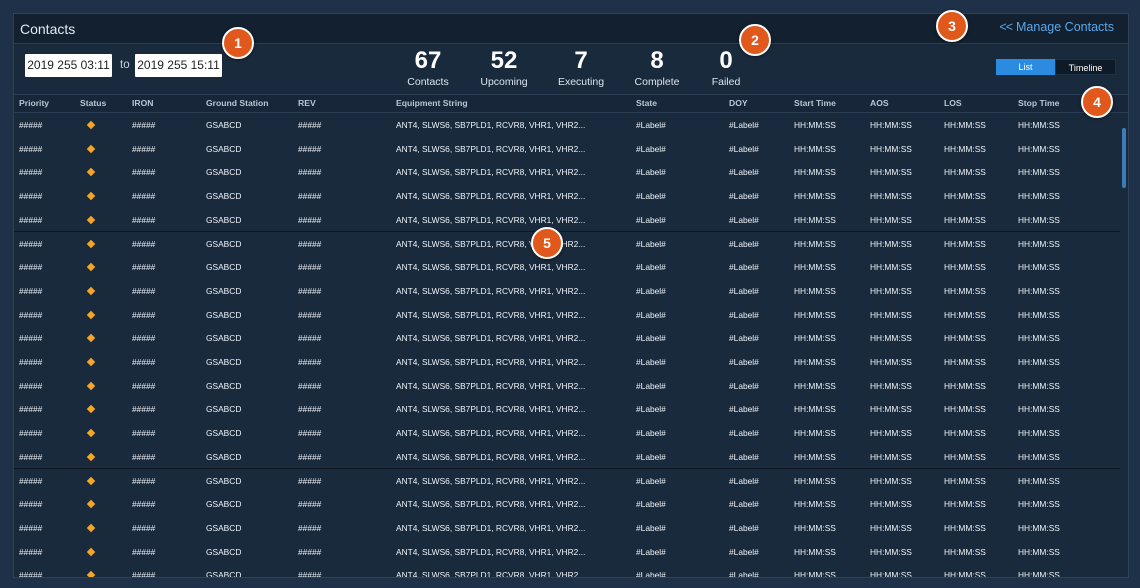 This screenshot has height=588, width=1140. What do you see at coordinates (738, 103) in the screenshot?
I see `column-header-doy: DOY` at bounding box center [738, 103].